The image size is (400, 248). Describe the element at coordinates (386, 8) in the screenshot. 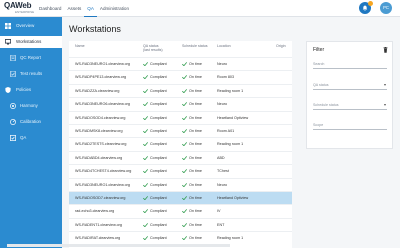

I see `user-avatar: PC` at that location.